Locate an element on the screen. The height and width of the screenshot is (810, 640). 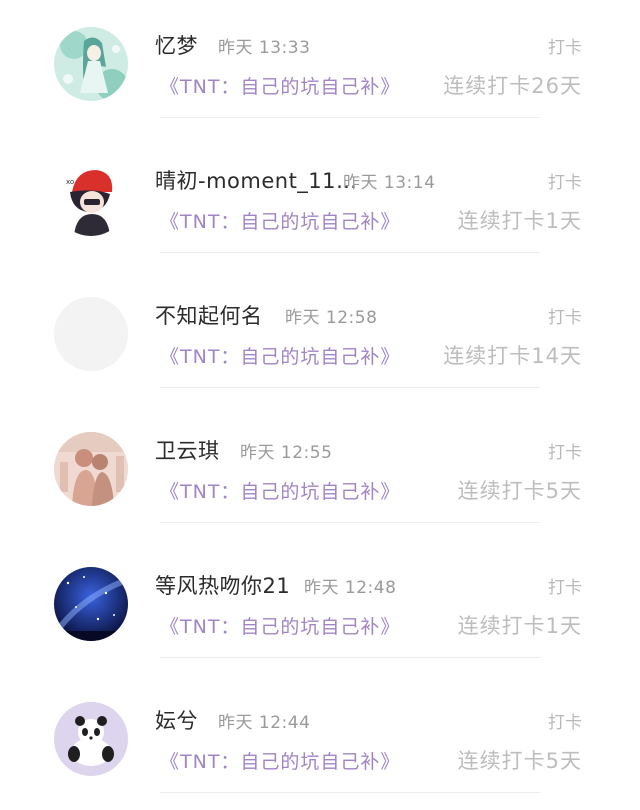
timestamp: 昨天 12:55 is located at coordinates (286, 453).